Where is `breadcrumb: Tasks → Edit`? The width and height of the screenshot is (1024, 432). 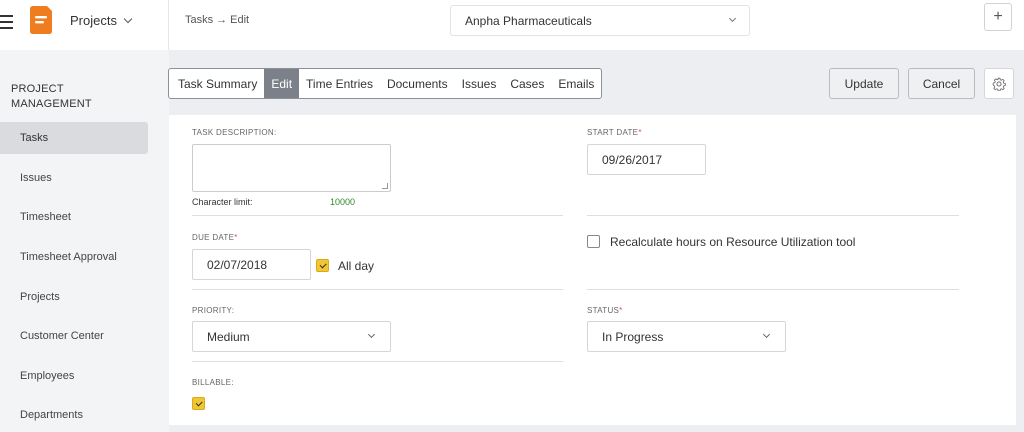
breadcrumb: Tasks → Edit is located at coordinates (217, 20).